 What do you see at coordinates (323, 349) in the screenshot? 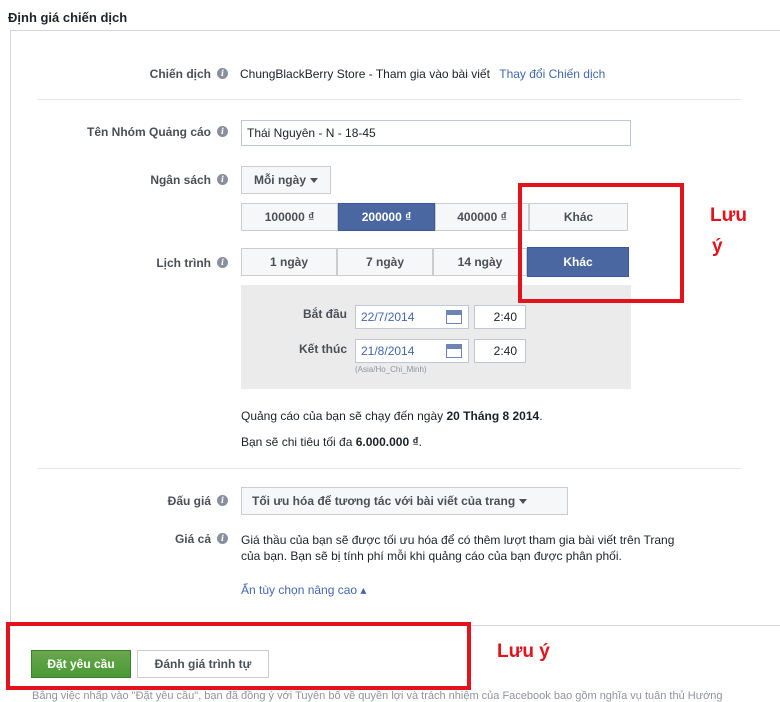
I see `end-date-label: Kết thúc` at bounding box center [323, 349].